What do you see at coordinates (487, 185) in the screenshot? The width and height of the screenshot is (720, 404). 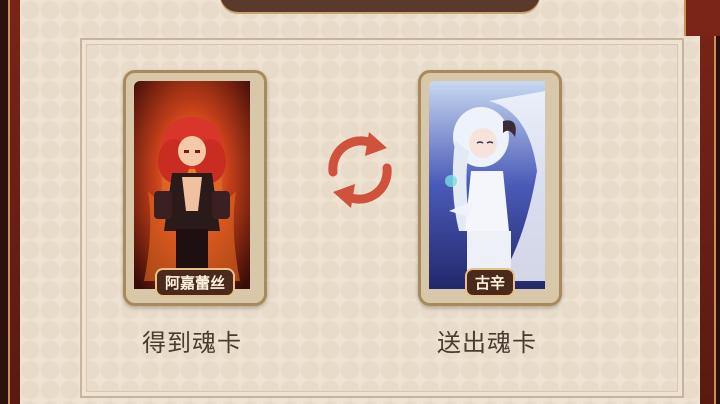 I see `ice-character-illustration` at bounding box center [487, 185].